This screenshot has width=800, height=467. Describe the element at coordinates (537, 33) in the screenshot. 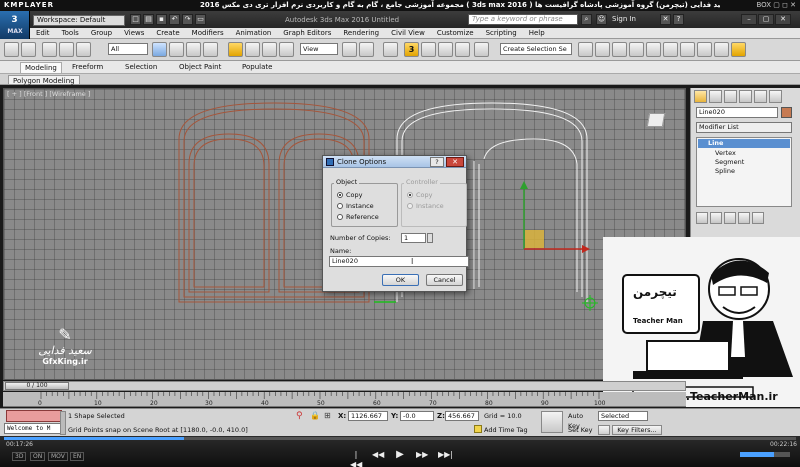

I see `menu-help: Help` at that location.